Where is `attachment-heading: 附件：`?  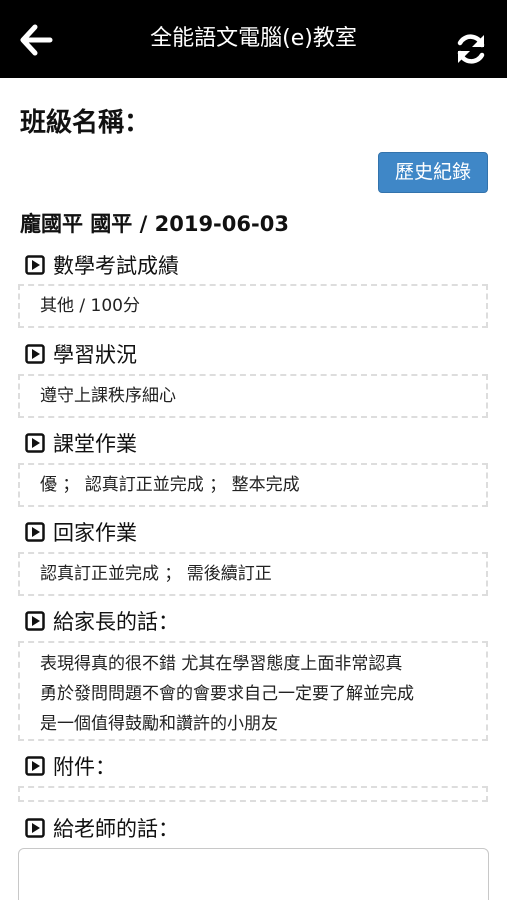
attachment-heading: 附件： is located at coordinates (70, 766).